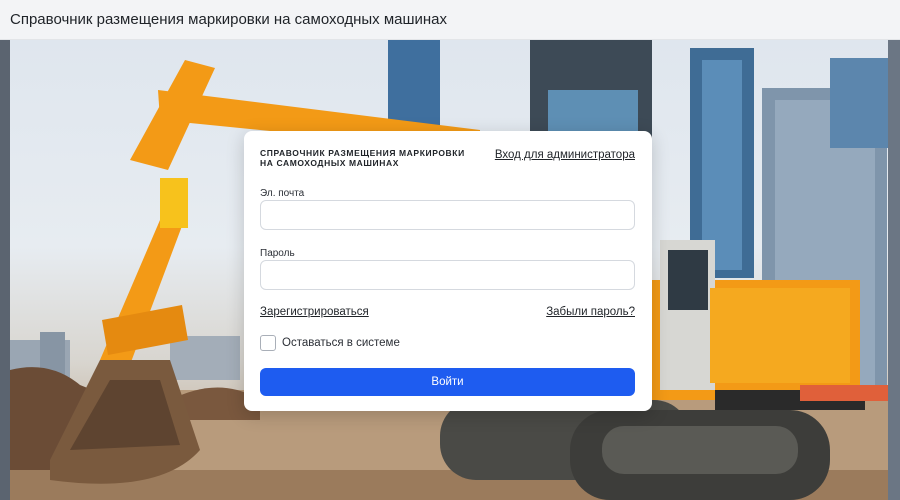  I want to click on password-field, so click(447, 275).